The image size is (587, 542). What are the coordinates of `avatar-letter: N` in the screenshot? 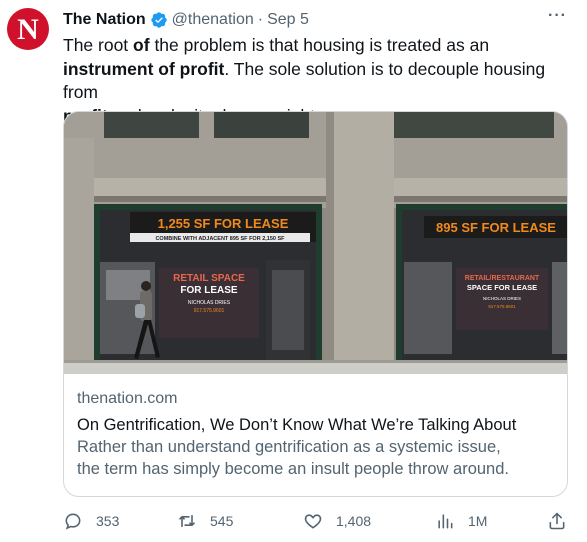 It's located at (28, 29).